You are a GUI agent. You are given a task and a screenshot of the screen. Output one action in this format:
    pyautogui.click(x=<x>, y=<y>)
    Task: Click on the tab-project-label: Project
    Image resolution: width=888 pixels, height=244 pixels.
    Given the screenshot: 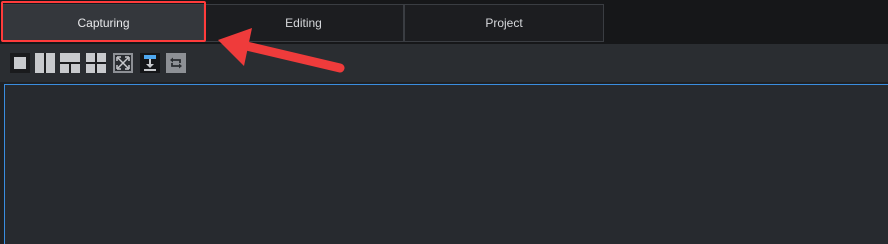 What is the action you would take?
    pyautogui.click(x=504, y=23)
    